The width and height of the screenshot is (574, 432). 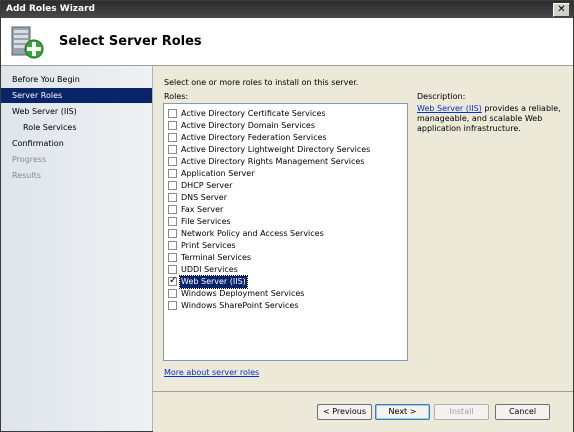 I want to click on role-label: Application Server, so click(x=218, y=173).